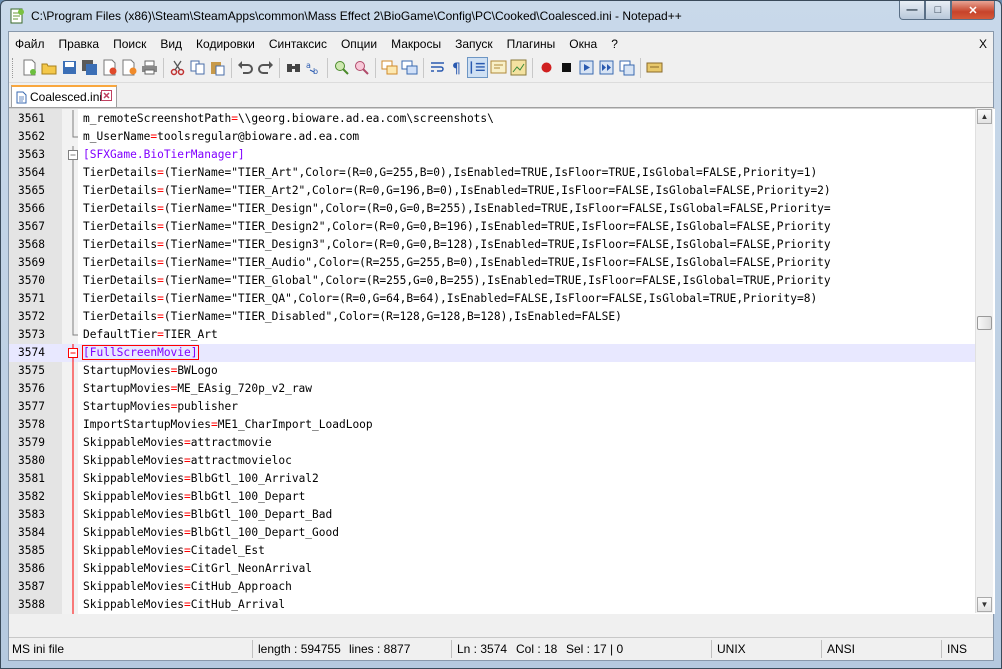  What do you see at coordinates (177, 67) in the screenshot?
I see `cut-icon` at bounding box center [177, 67].